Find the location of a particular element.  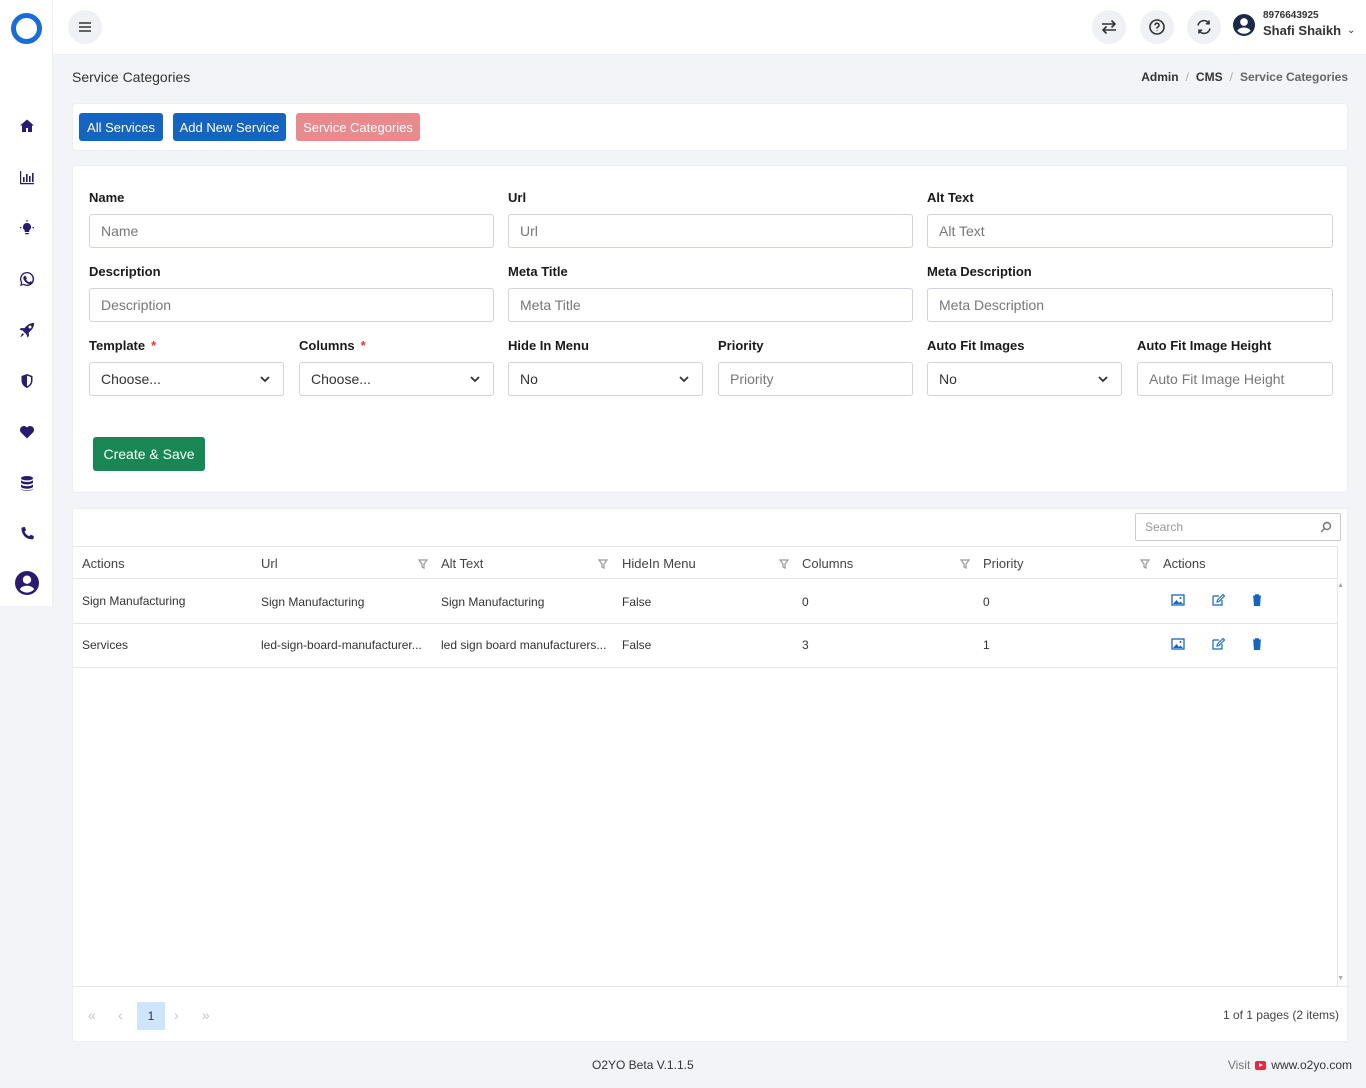

priority-label: Priority is located at coordinates (741, 345).